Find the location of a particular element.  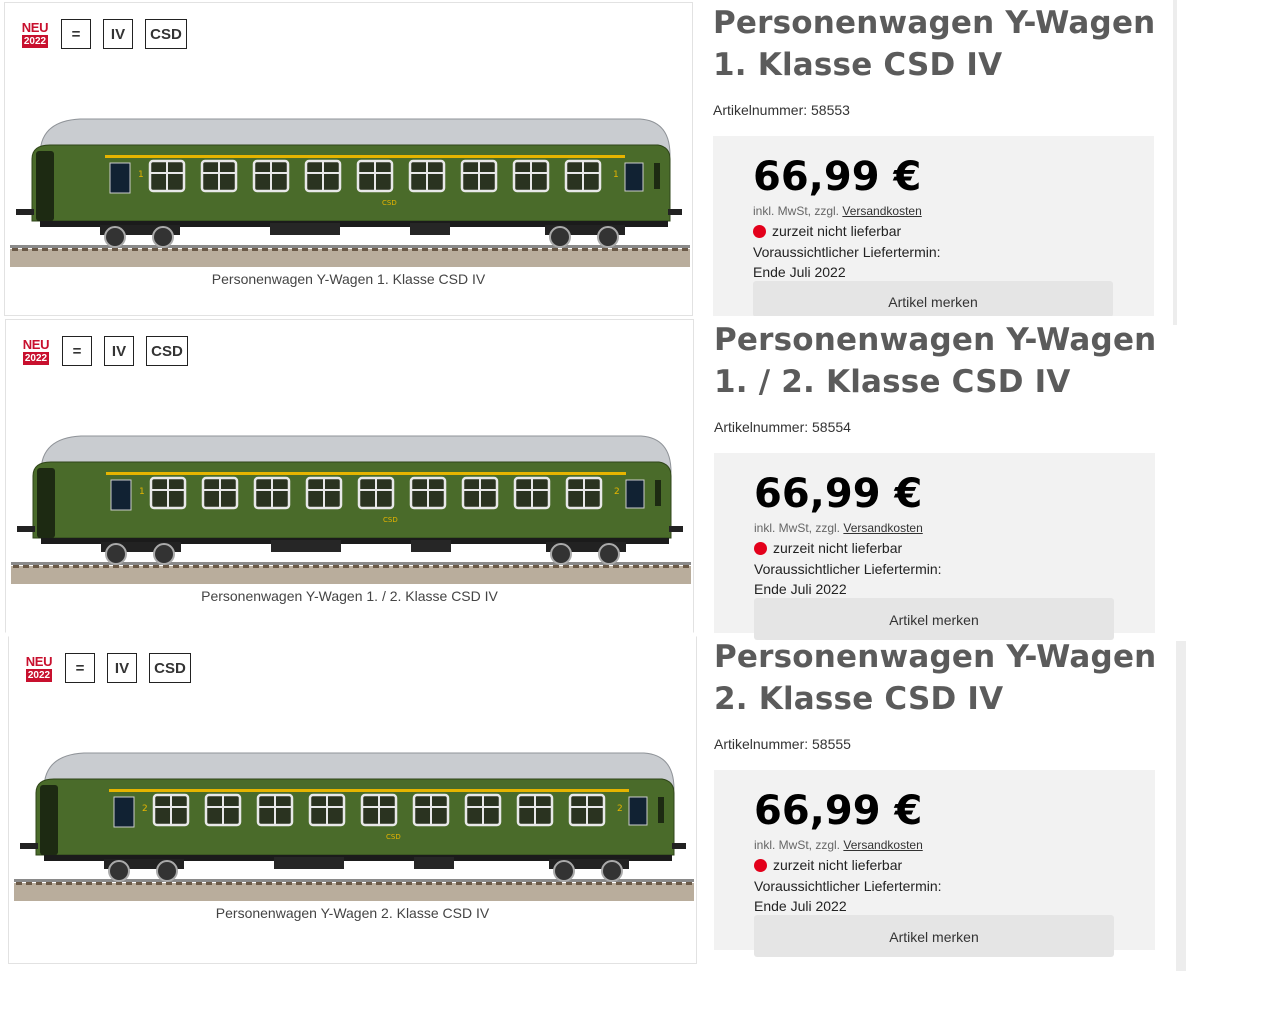

class-number: 1 is located at coordinates (142, 492).